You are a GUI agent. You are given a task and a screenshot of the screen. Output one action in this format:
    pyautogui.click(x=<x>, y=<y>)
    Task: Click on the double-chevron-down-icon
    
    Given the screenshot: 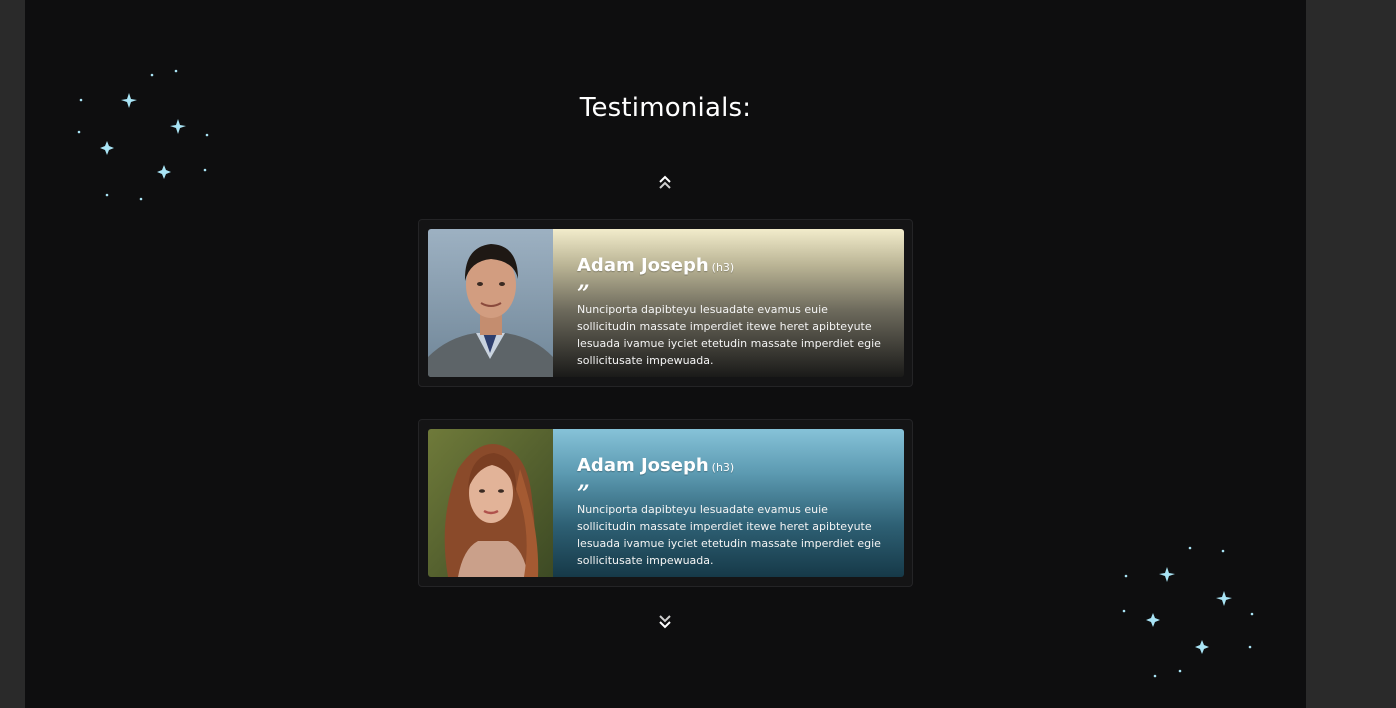 What is the action you would take?
    pyautogui.click(x=665, y=622)
    